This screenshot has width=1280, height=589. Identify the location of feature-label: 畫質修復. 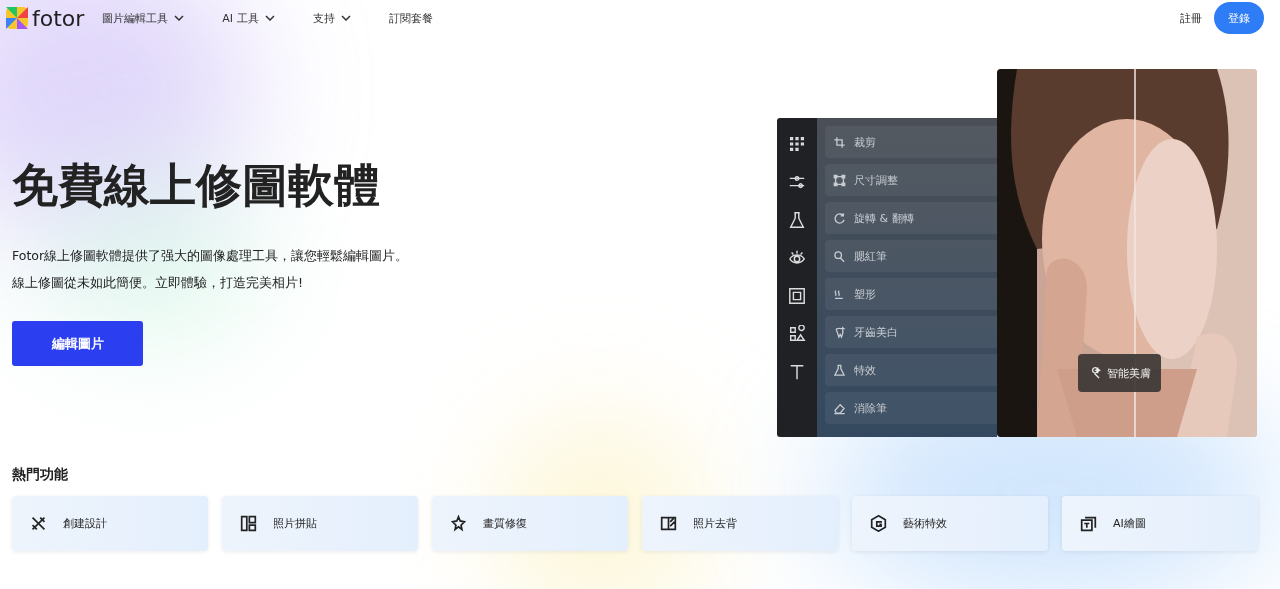
(505, 523).